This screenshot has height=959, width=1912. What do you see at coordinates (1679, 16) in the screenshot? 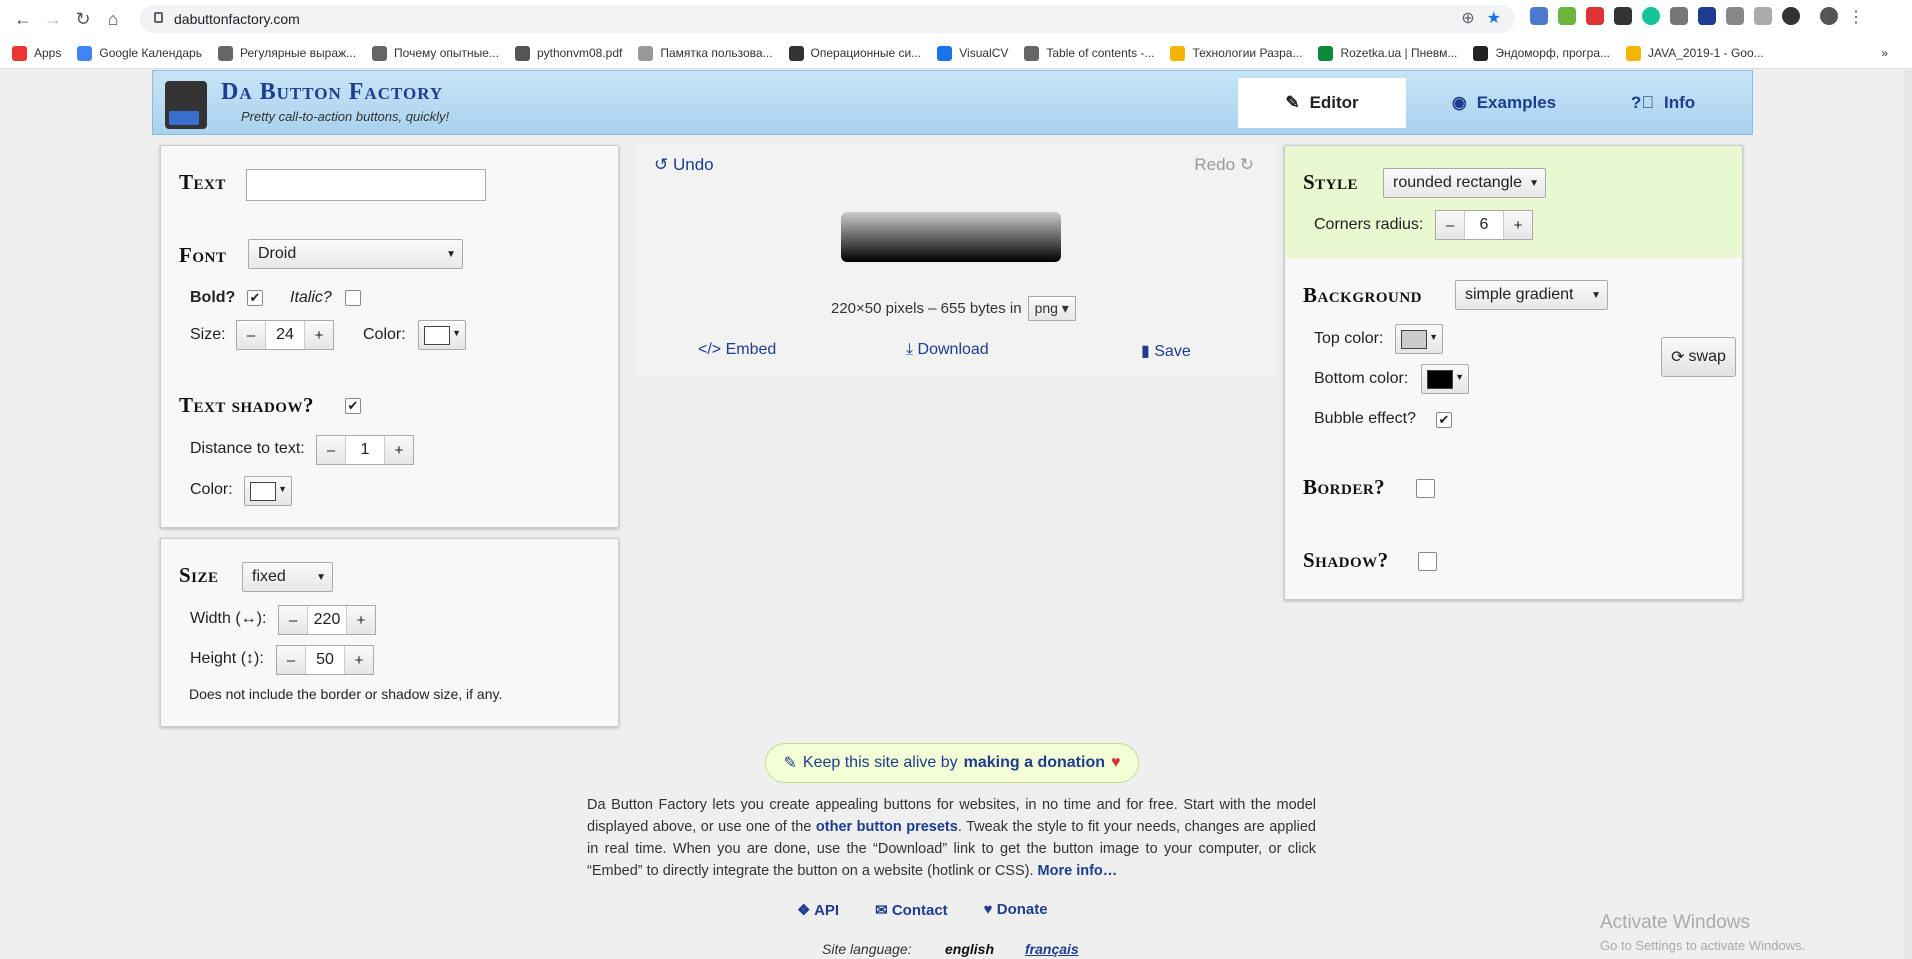
I see `eyedropper-icon` at bounding box center [1679, 16].